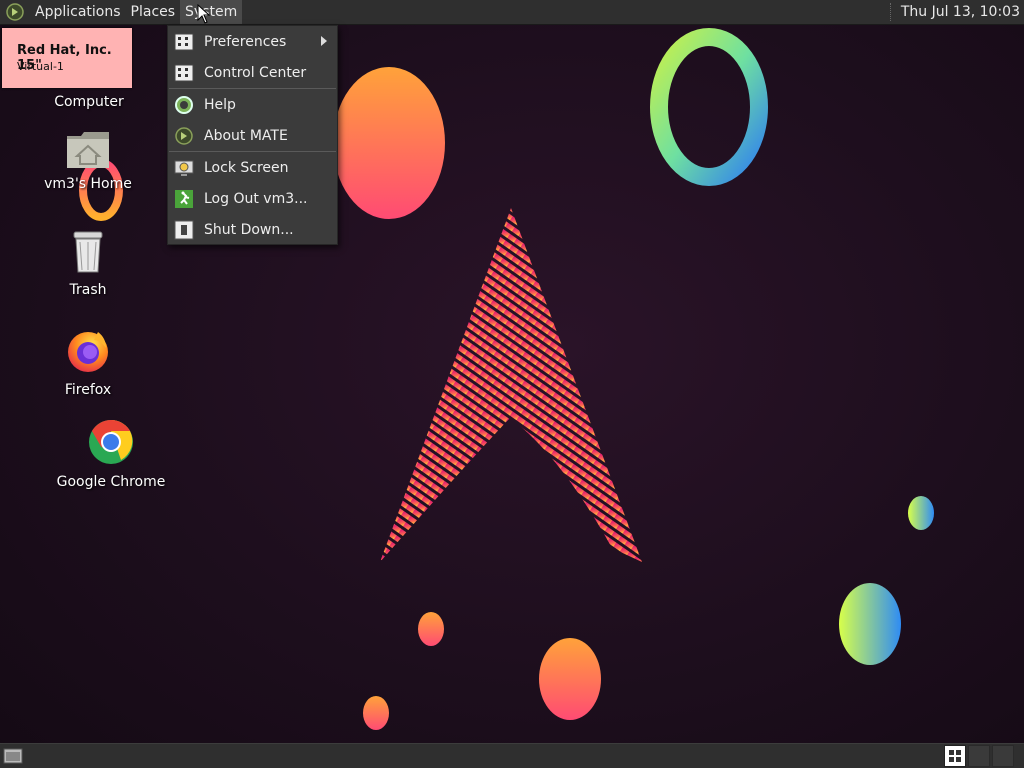 This screenshot has width=1024, height=768. I want to click on menu-item-label: About MATE, so click(246, 136).